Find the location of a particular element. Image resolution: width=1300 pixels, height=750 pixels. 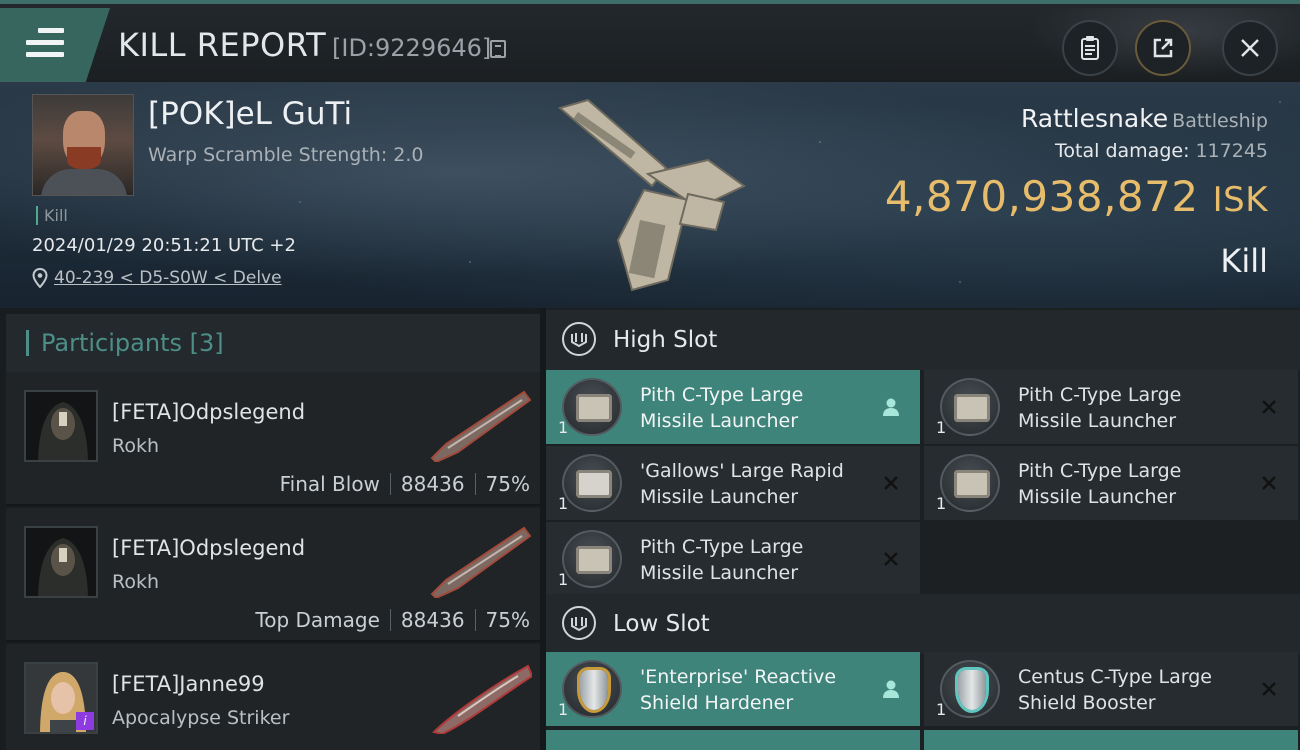

module-item: 1 'Enterprise' Reactive Shield Hardener is located at coordinates (733, 689).